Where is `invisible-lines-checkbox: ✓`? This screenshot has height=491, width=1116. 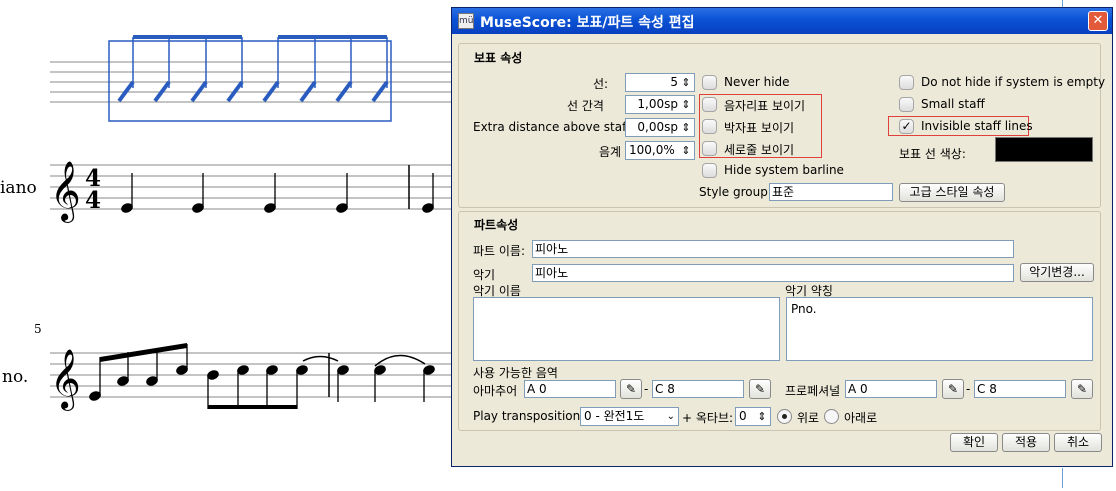 invisible-lines-checkbox: ✓ is located at coordinates (906, 126).